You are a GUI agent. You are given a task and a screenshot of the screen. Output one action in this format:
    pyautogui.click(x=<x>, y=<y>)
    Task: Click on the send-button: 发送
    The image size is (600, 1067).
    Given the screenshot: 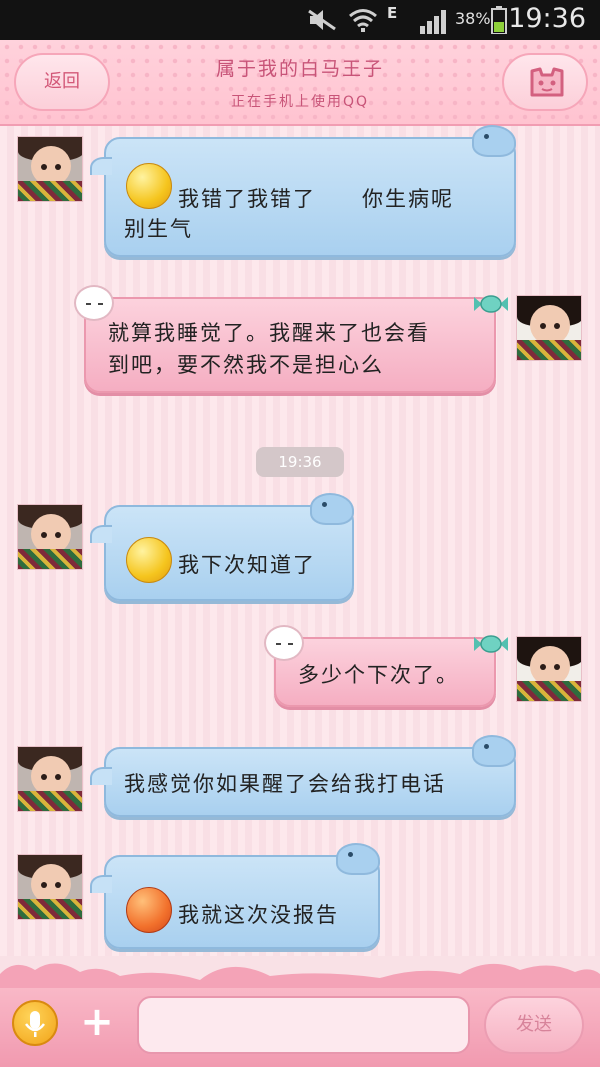 What is the action you would take?
    pyautogui.click(x=534, y=1025)
    